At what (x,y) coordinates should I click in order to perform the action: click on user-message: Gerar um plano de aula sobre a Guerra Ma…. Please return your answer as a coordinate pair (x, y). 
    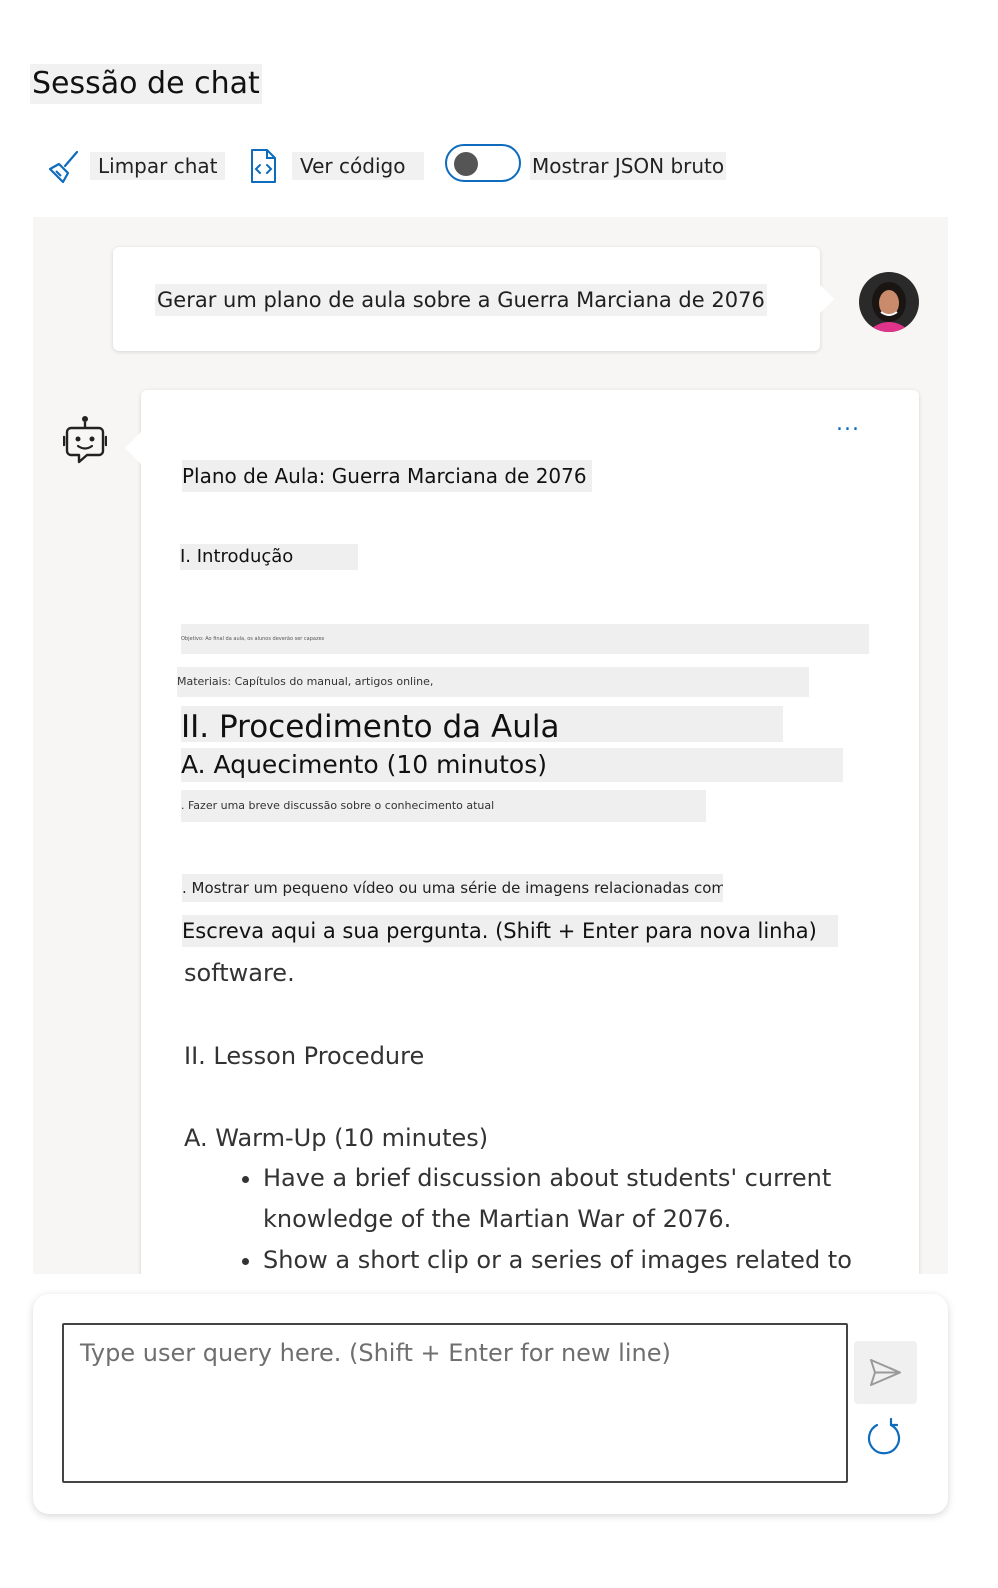
    Looking at the image, I should click on (473, 299).